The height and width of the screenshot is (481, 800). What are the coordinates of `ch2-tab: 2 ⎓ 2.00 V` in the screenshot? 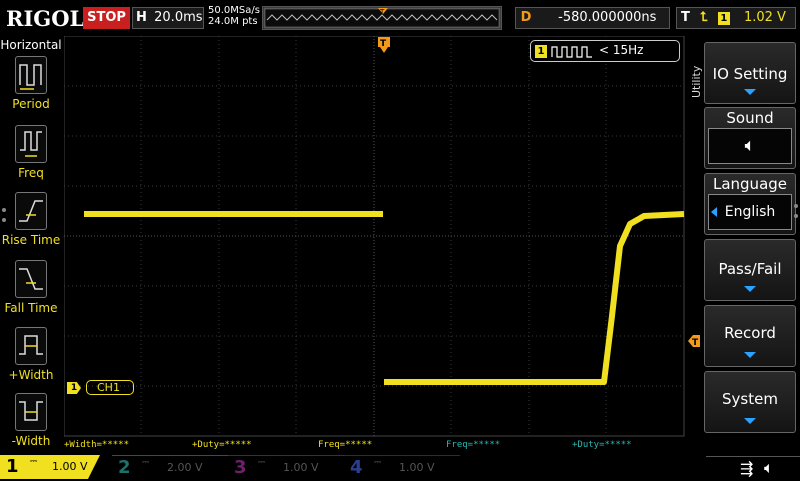 It's located at (170, 467).